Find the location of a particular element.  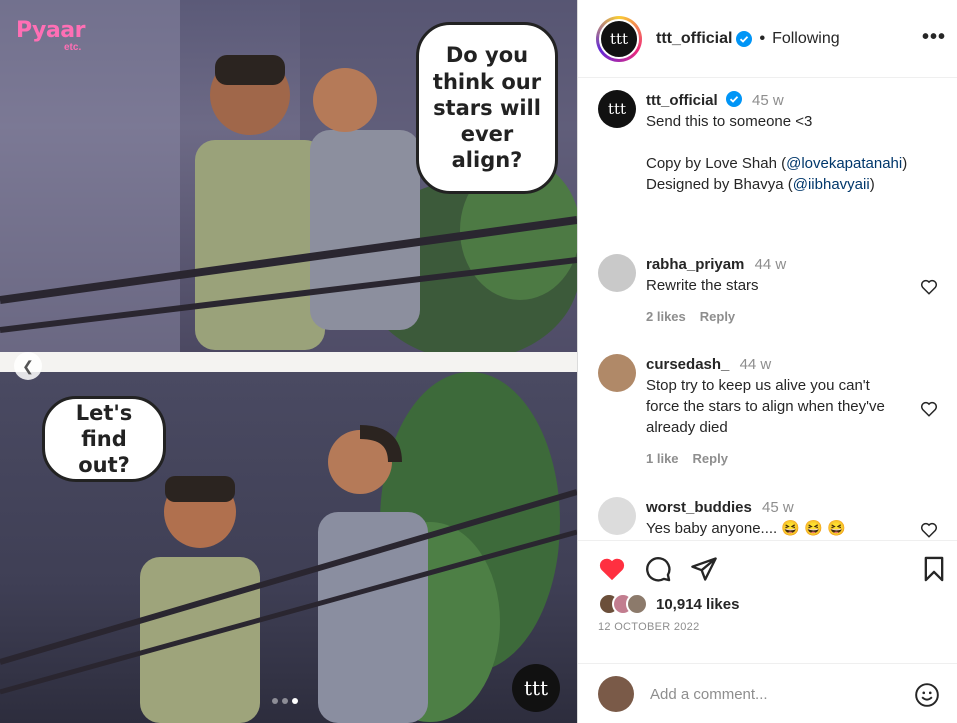

comment-likes: 2 likes is located at coordinates (666, 316).